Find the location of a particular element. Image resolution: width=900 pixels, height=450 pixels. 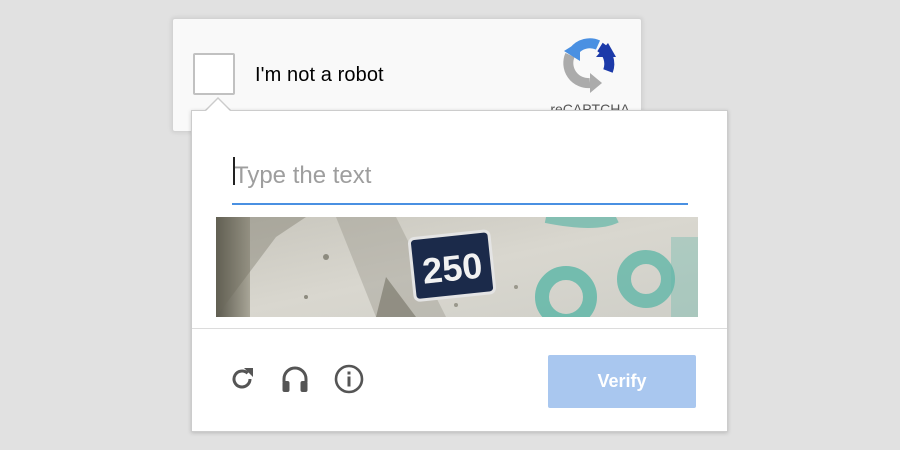

recaptcha-logo: reCAPTCHA is located at coordinates (590, 75).